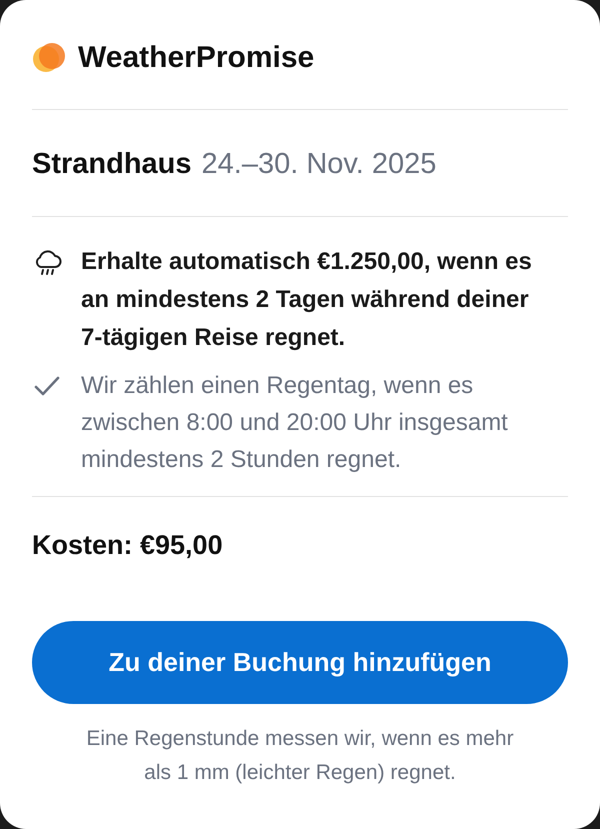 Image resolution: width=600 pixels, height=829 pixels. Describe the element at coordinates (319, 164) in the screenshot. I see `trip-dates: 24.–30. Nov. 2025` at that location.